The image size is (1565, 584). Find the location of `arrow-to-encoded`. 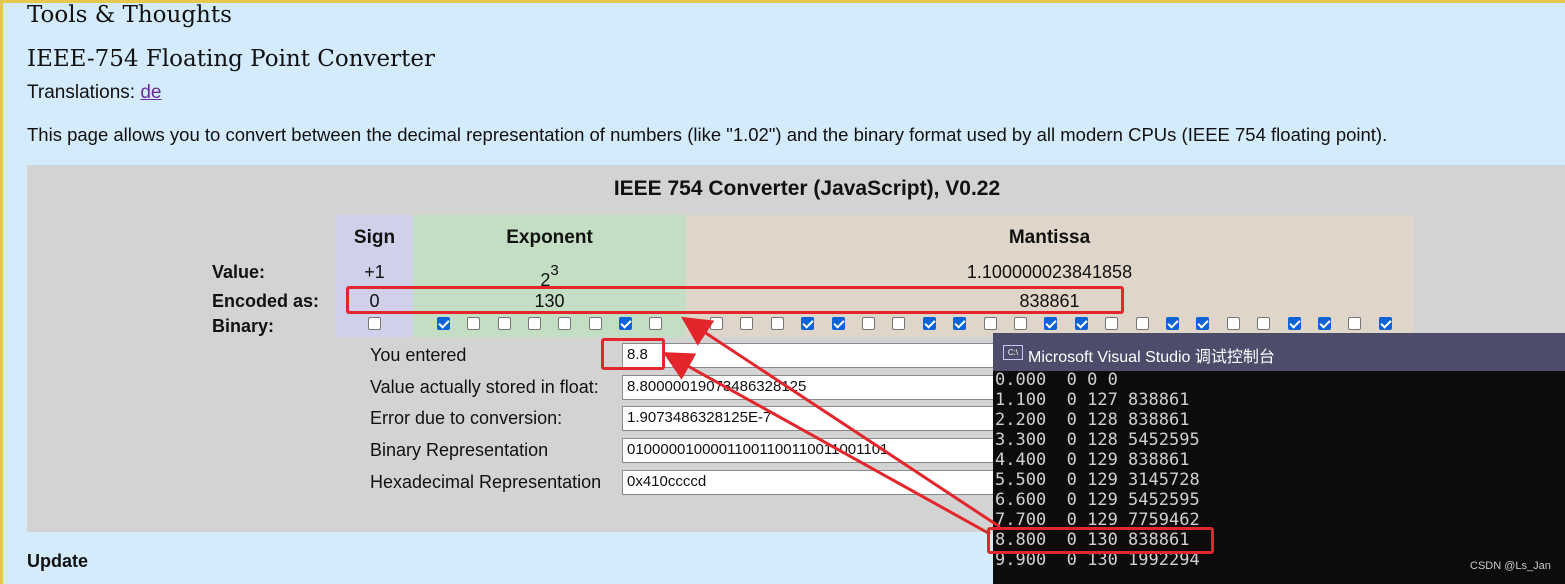

arrow-to-encoded is located at coordinates (840, 422).